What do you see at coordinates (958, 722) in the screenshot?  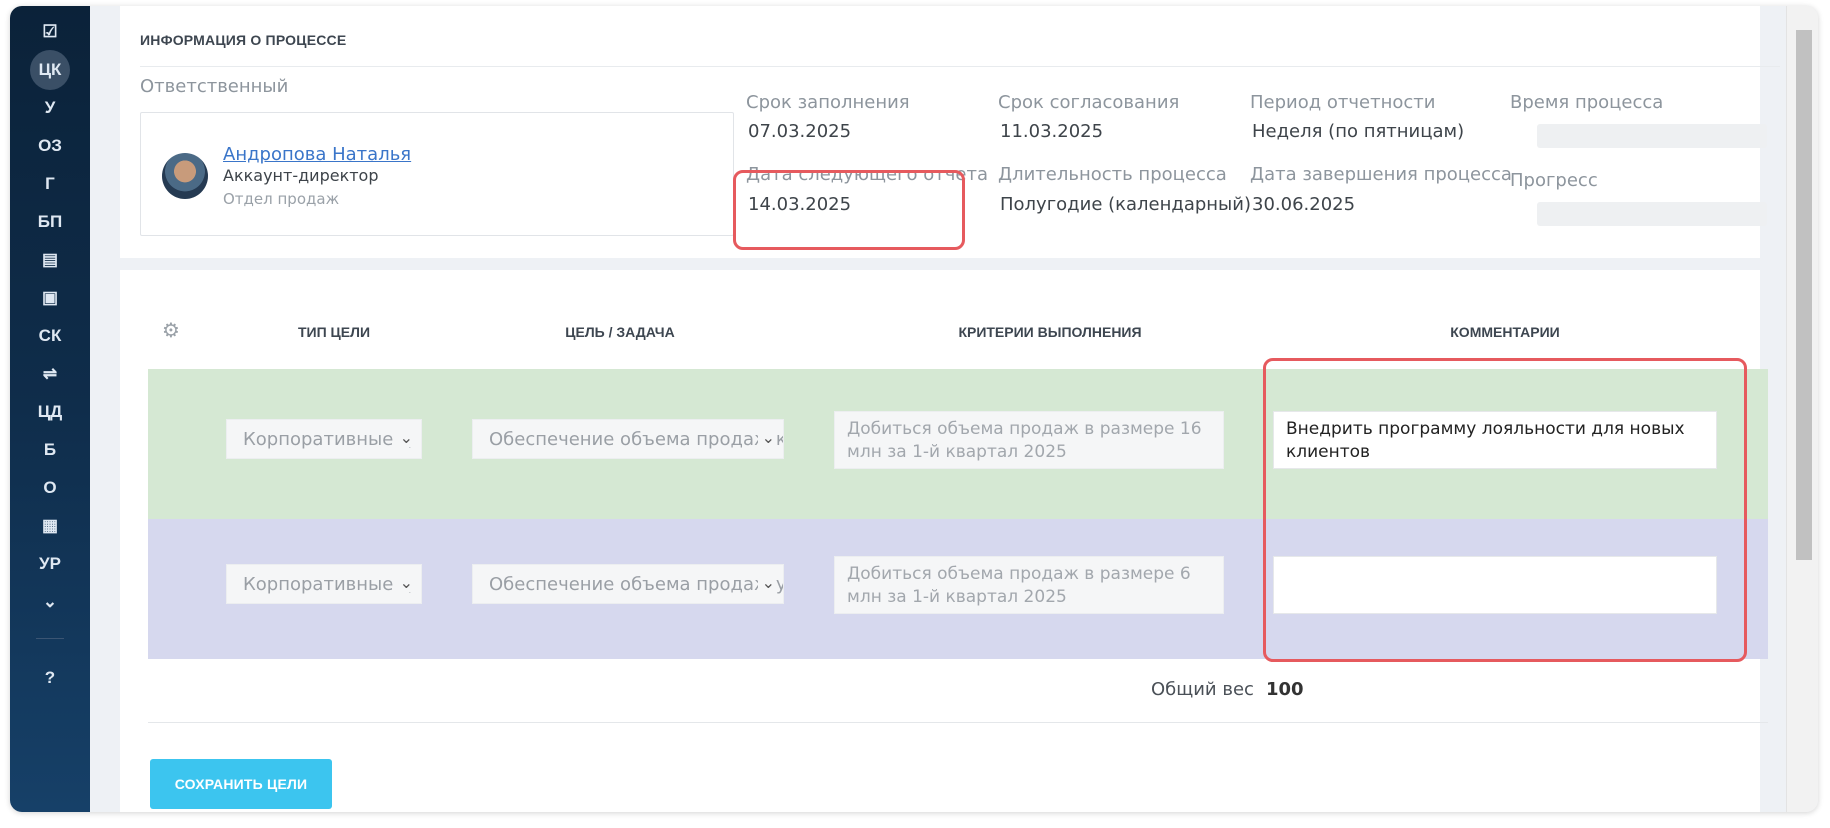 I see `table-divider` at bounding box center [958, 722].